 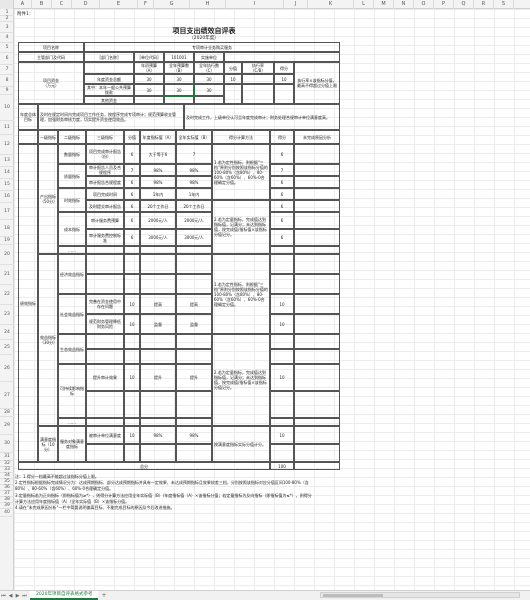 What do you see at coordinates (233, 79) in the screenshot?
I see `total-score: 10` at bounding box center [233, 79].